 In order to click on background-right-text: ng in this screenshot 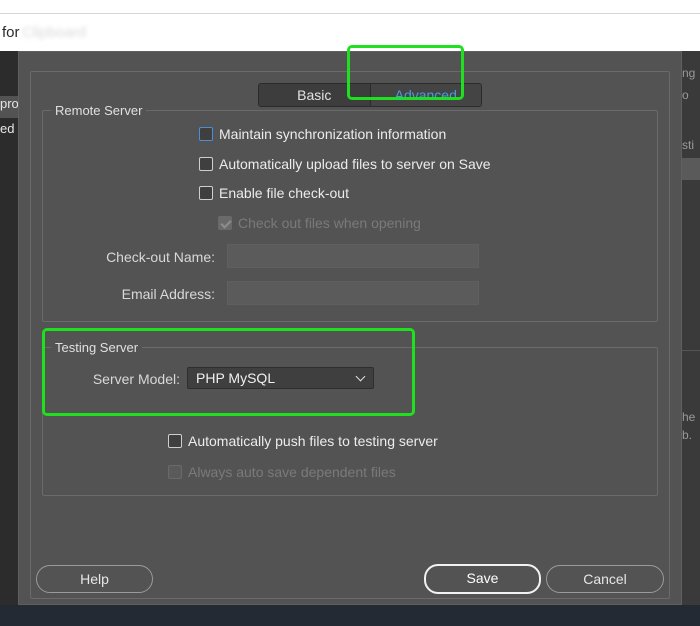, I will do `click(689, 73)`.